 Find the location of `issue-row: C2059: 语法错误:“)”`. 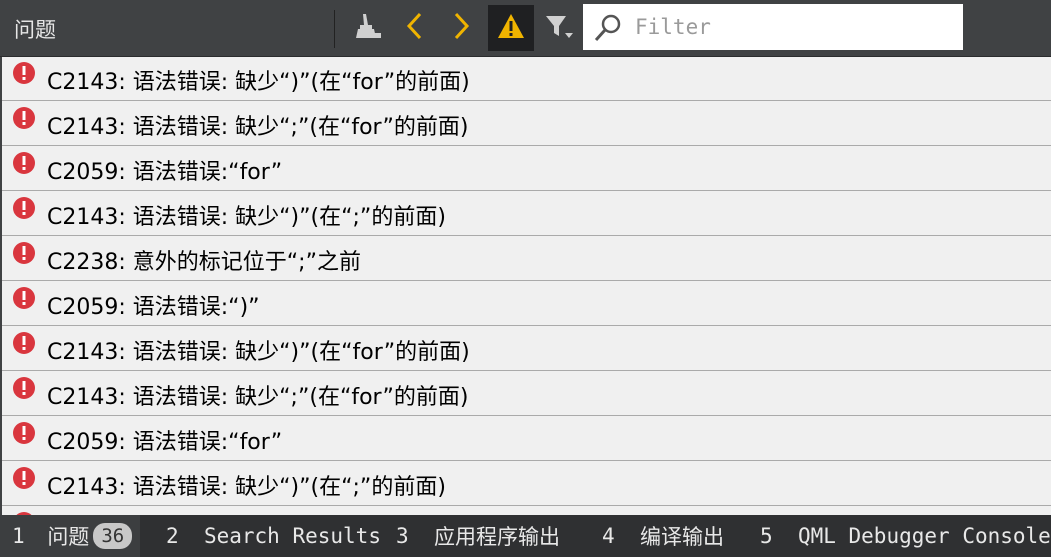

issue-row: C2059: 语法错误:“)” is located at coordinates (526, 304).